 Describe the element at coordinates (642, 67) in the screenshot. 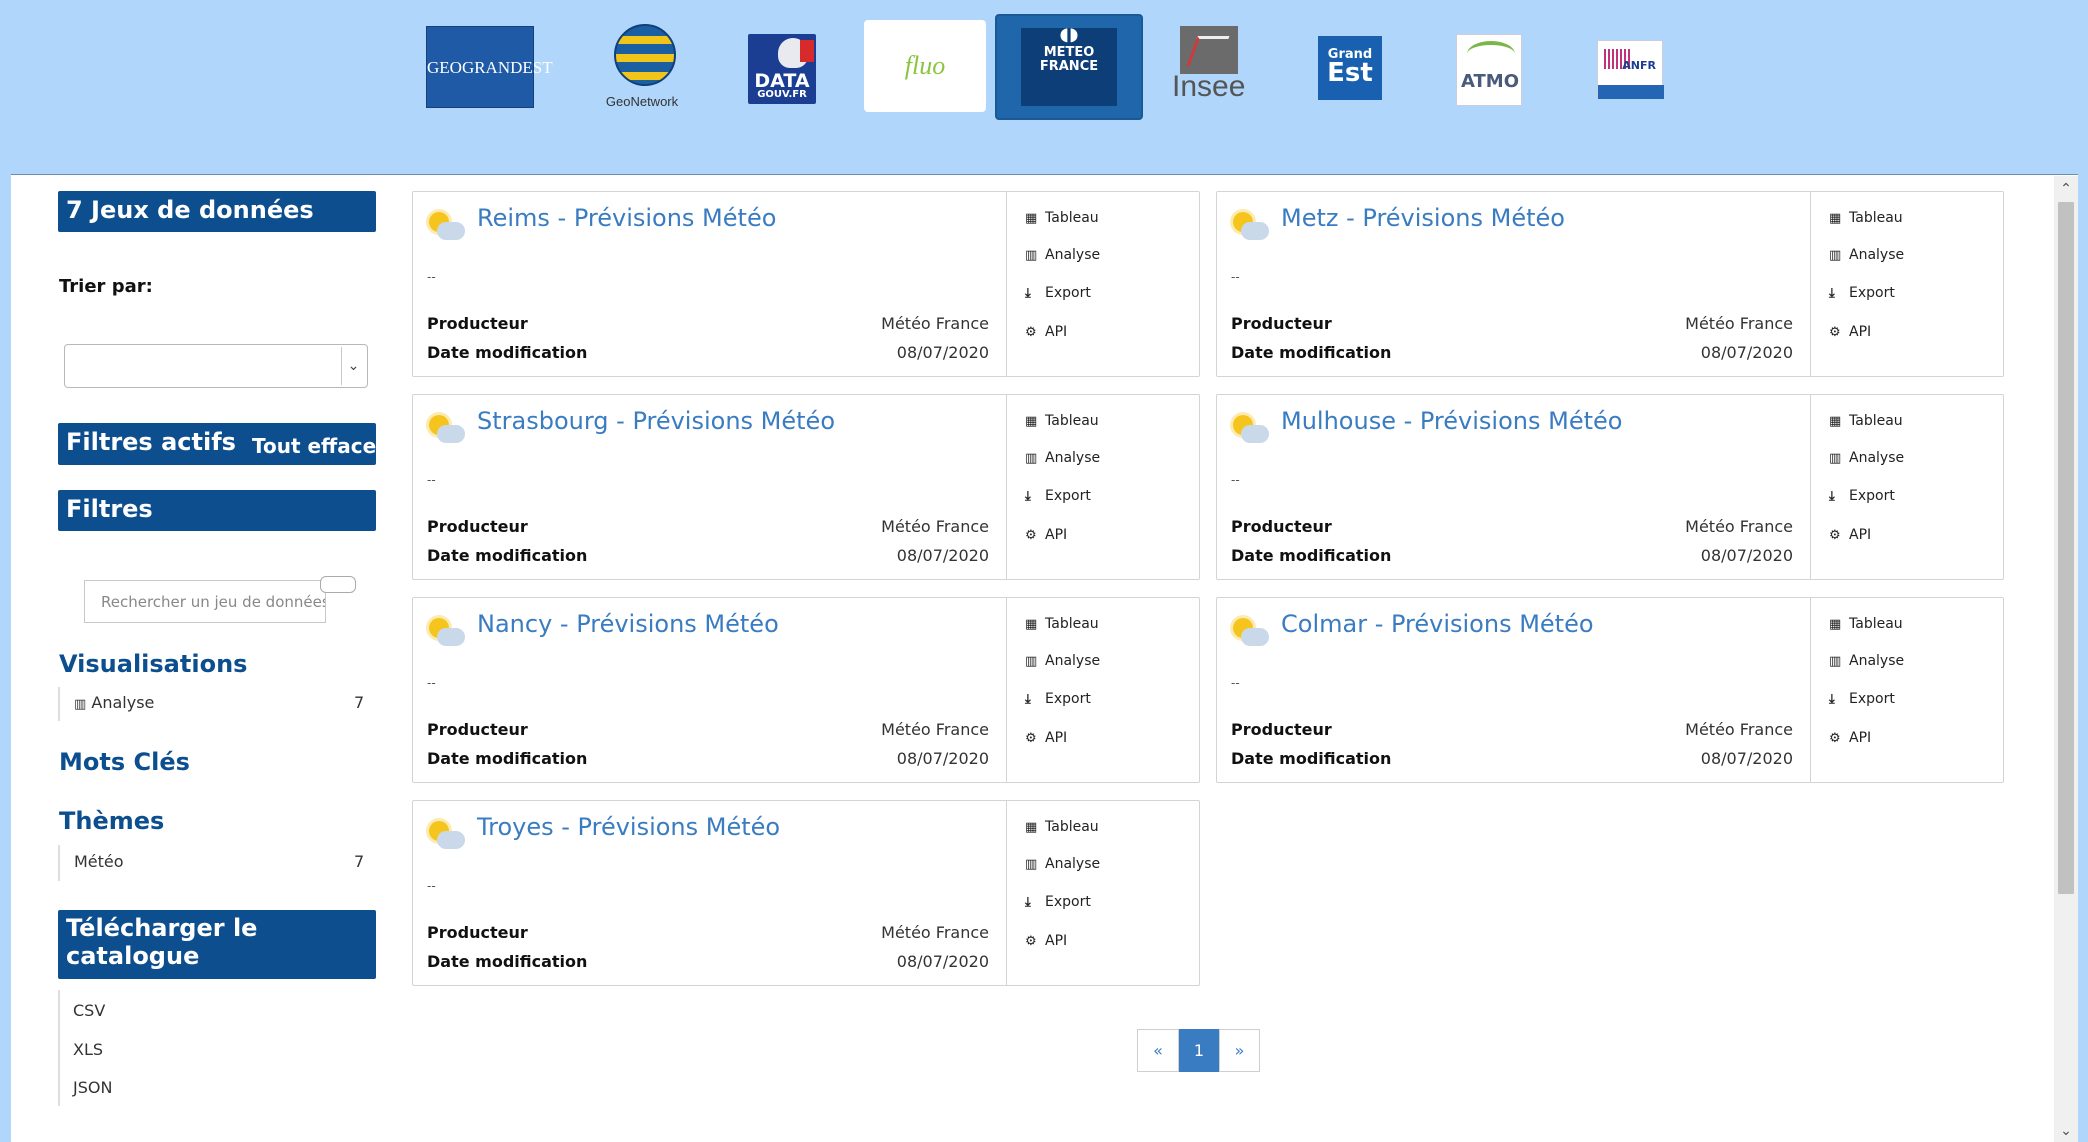

I see `logo-geonetwork: GeoNetwork` at that location.